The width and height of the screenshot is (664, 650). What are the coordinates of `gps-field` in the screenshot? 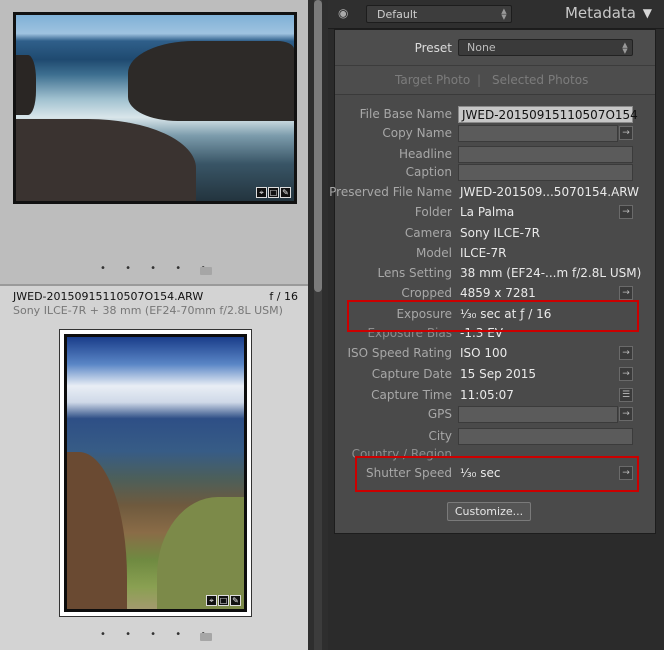 It's located at (538, 414).